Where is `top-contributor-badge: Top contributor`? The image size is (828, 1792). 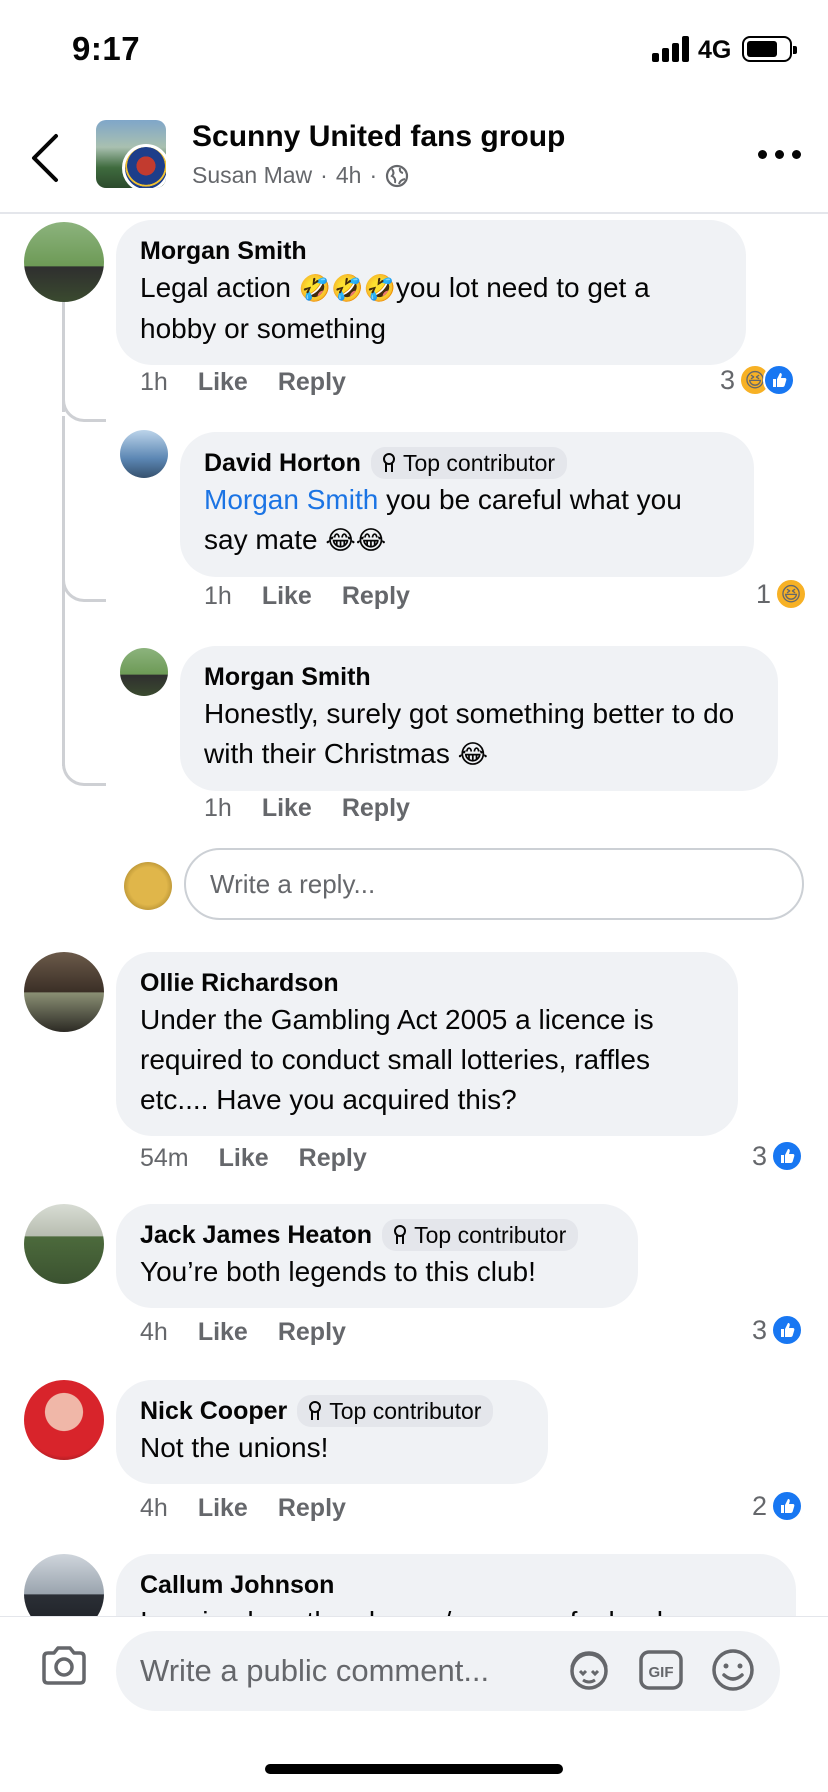 top-contributor-badge: Top contributor is located at coordinates (469, 463).